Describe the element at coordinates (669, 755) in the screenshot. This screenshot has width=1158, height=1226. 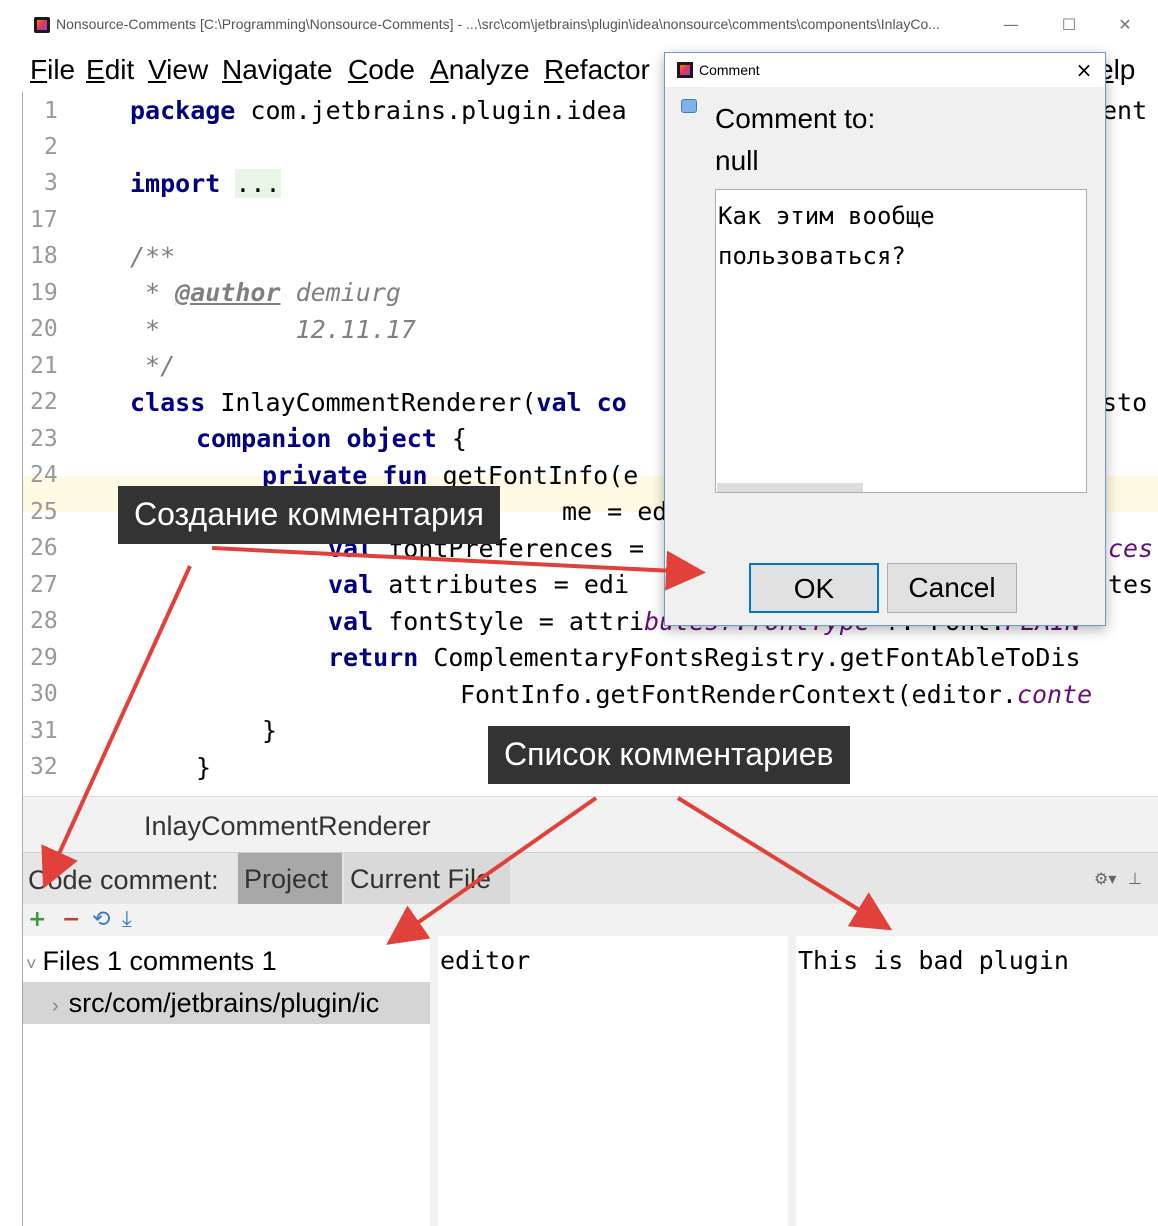
I see `callout-comment-list: Список комментариев` at that location.